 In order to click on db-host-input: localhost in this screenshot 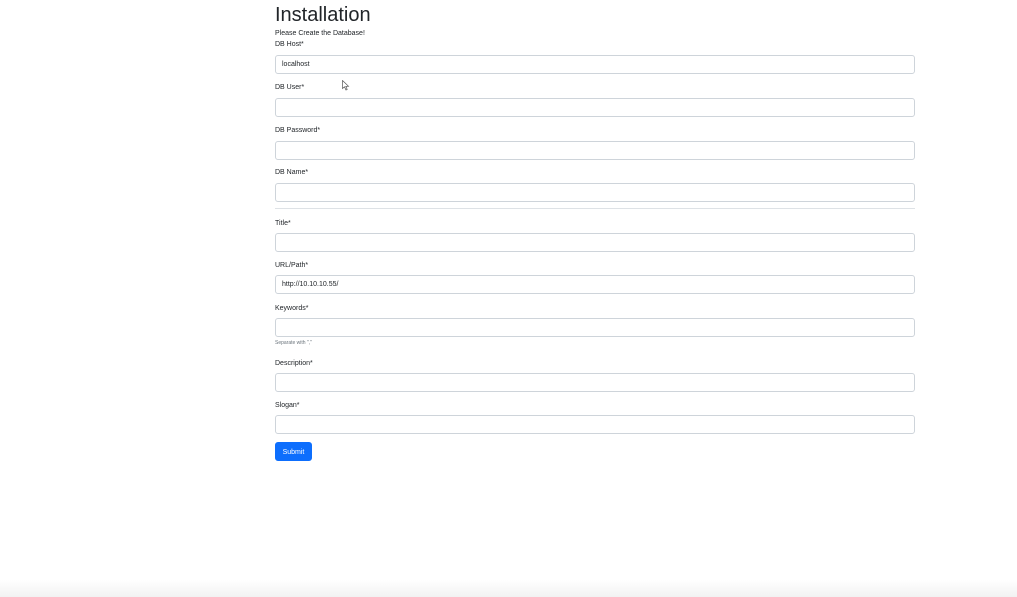, I will do `click(595, 64)`.